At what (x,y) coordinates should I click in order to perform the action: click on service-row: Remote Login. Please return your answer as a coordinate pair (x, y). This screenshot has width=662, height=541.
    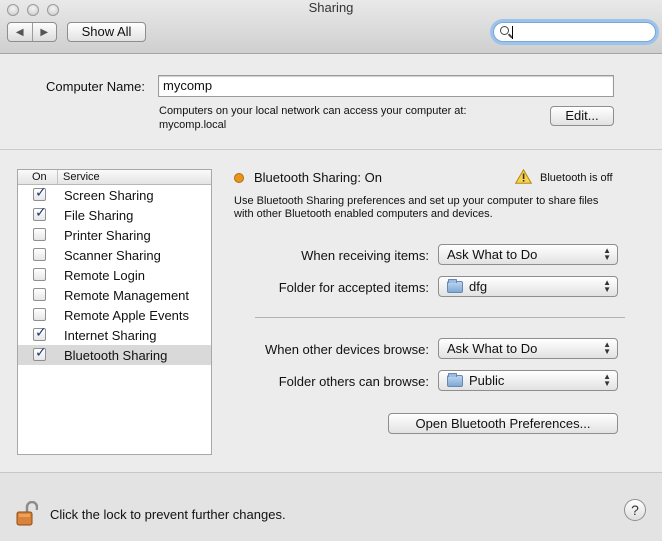
    Looking at the image, I should click on (114, 275).